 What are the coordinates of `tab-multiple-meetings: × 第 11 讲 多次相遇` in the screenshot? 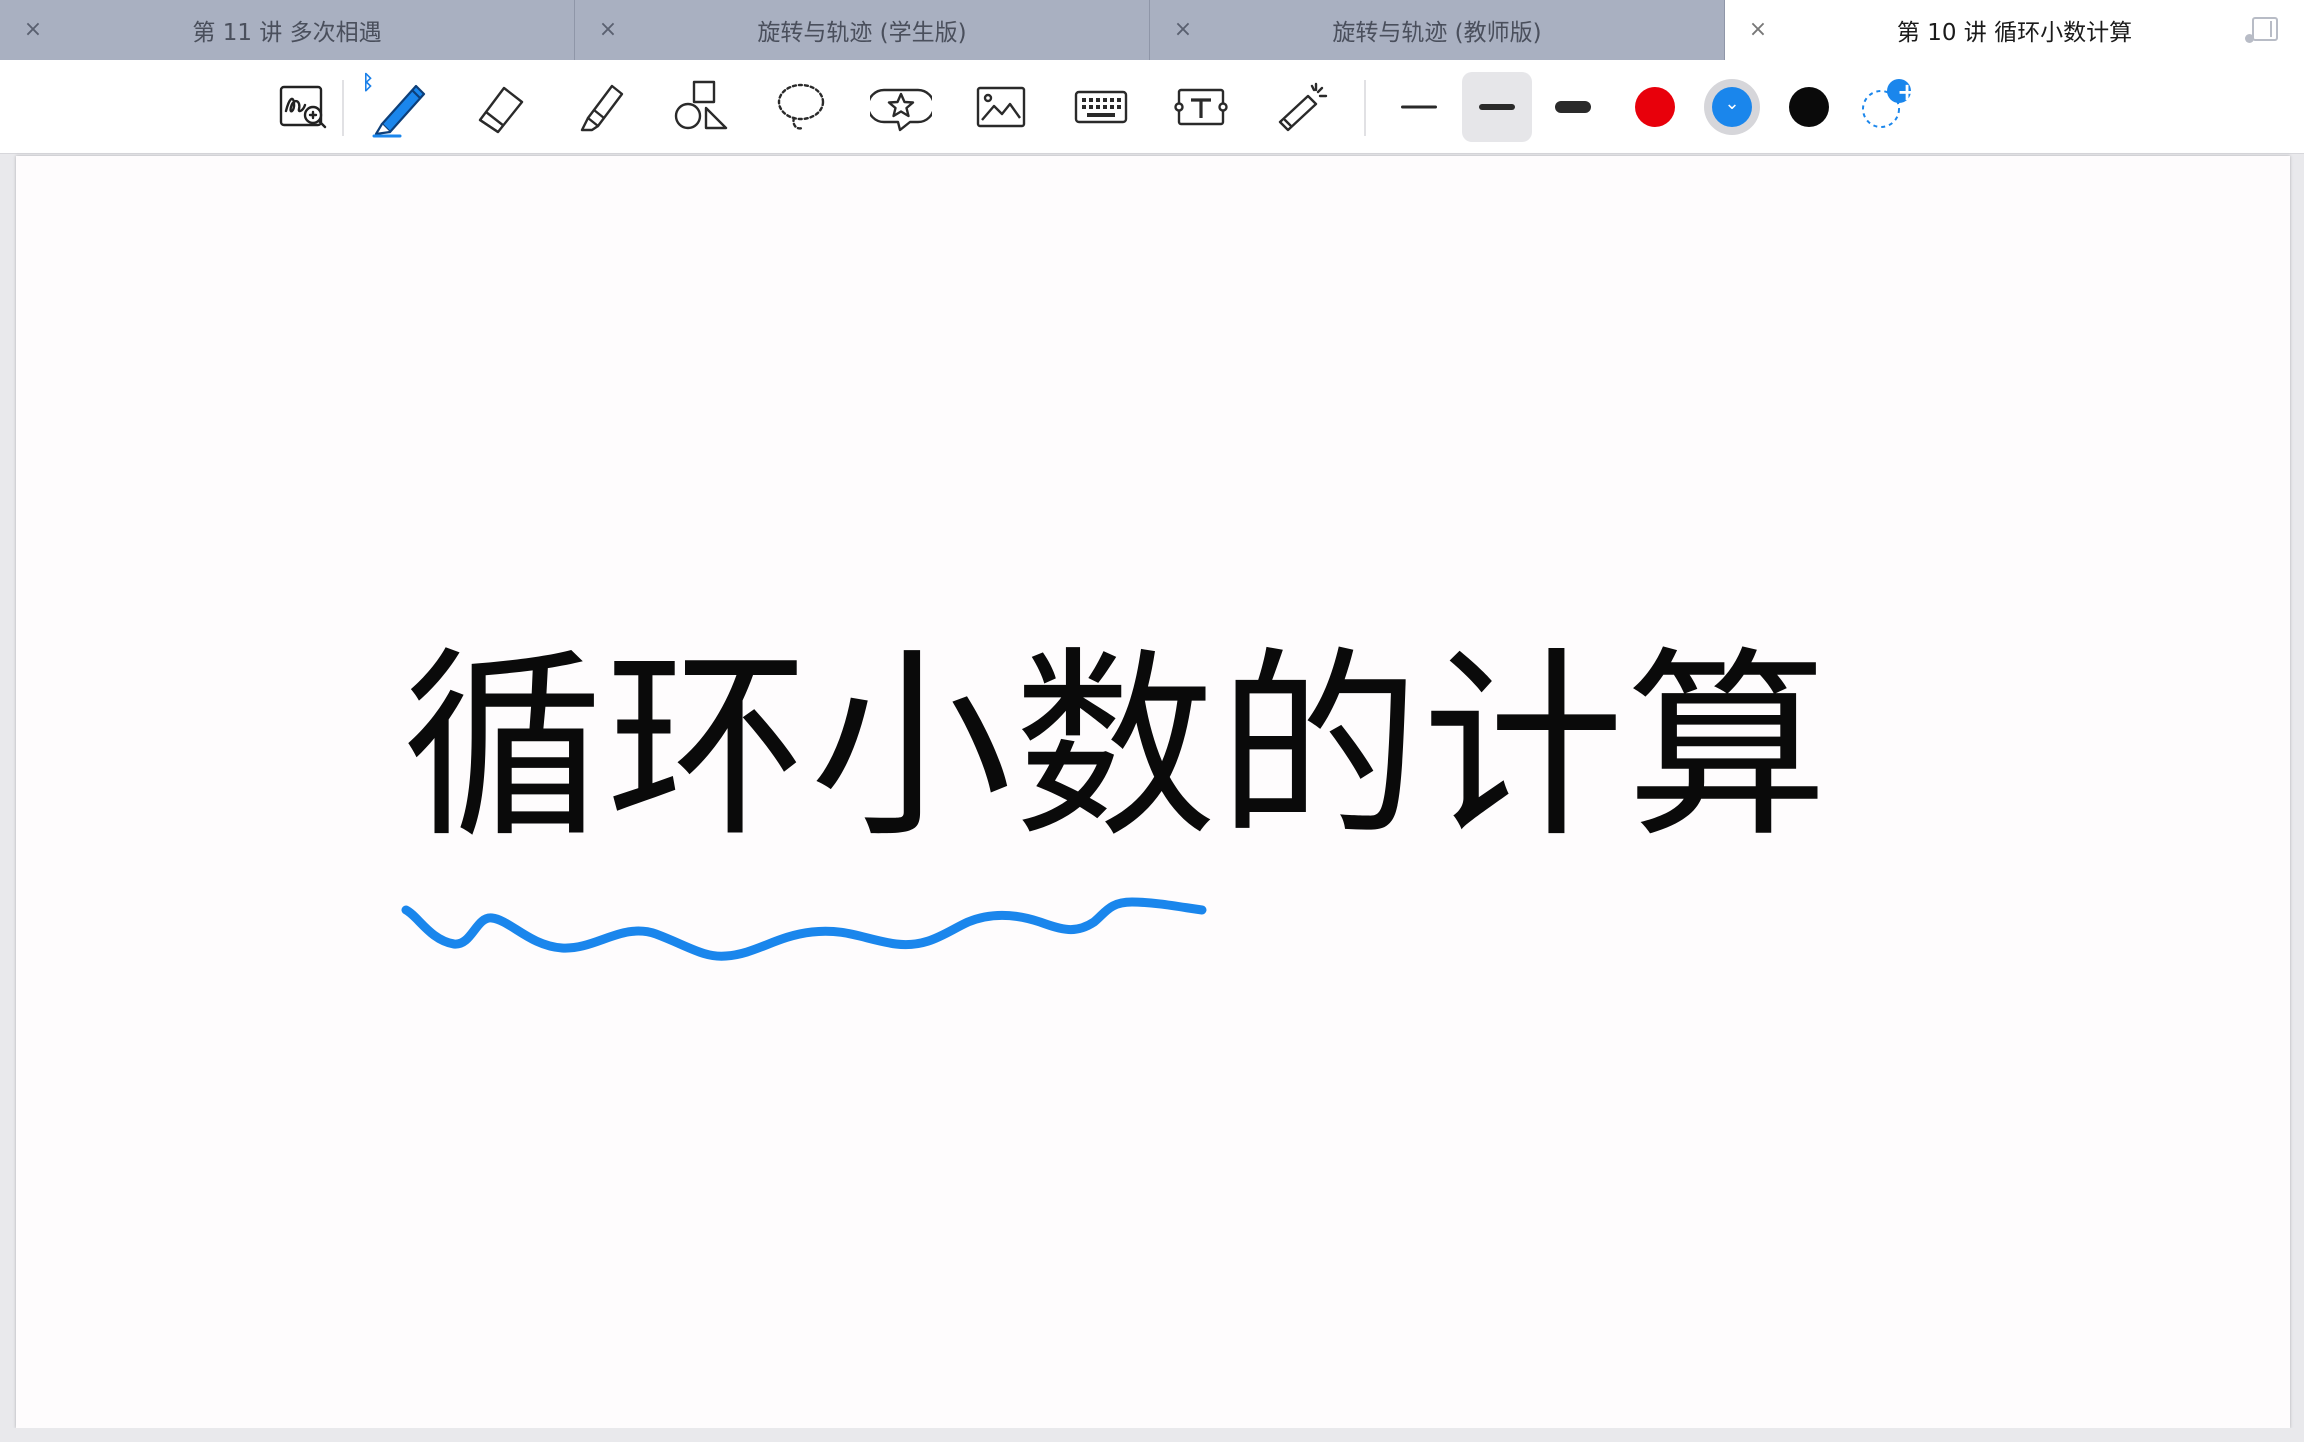 It's located at (287, 30).